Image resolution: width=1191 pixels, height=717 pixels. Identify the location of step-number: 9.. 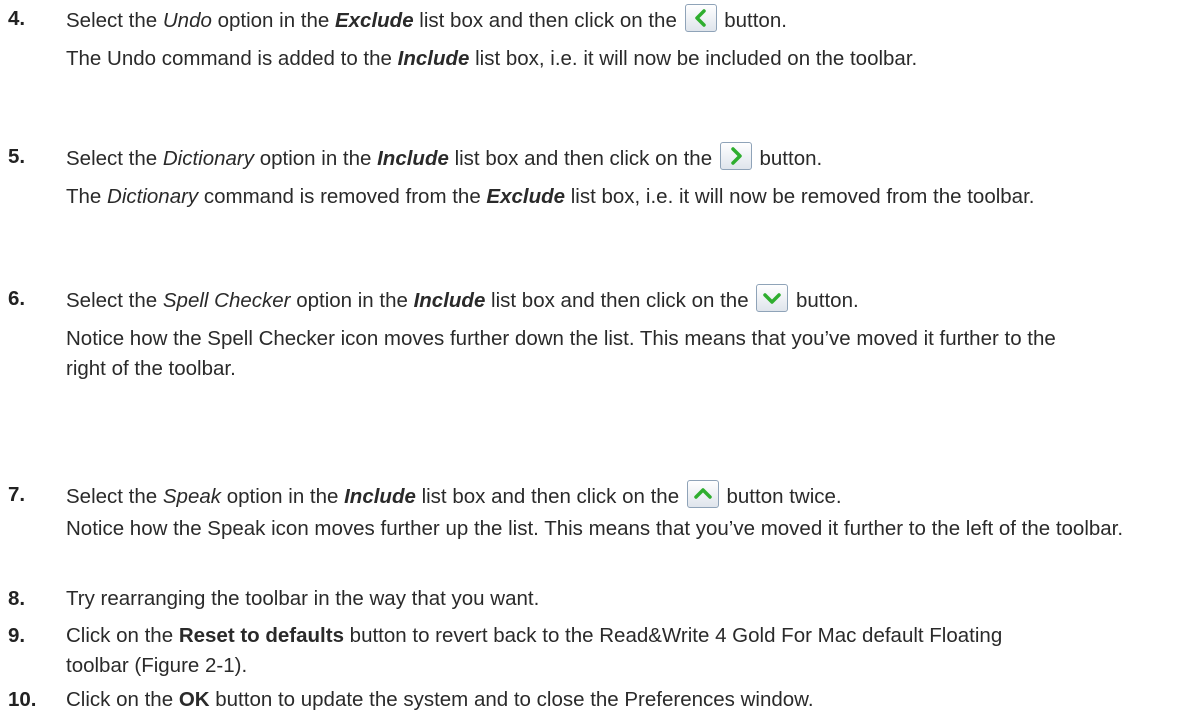
(17, 635).